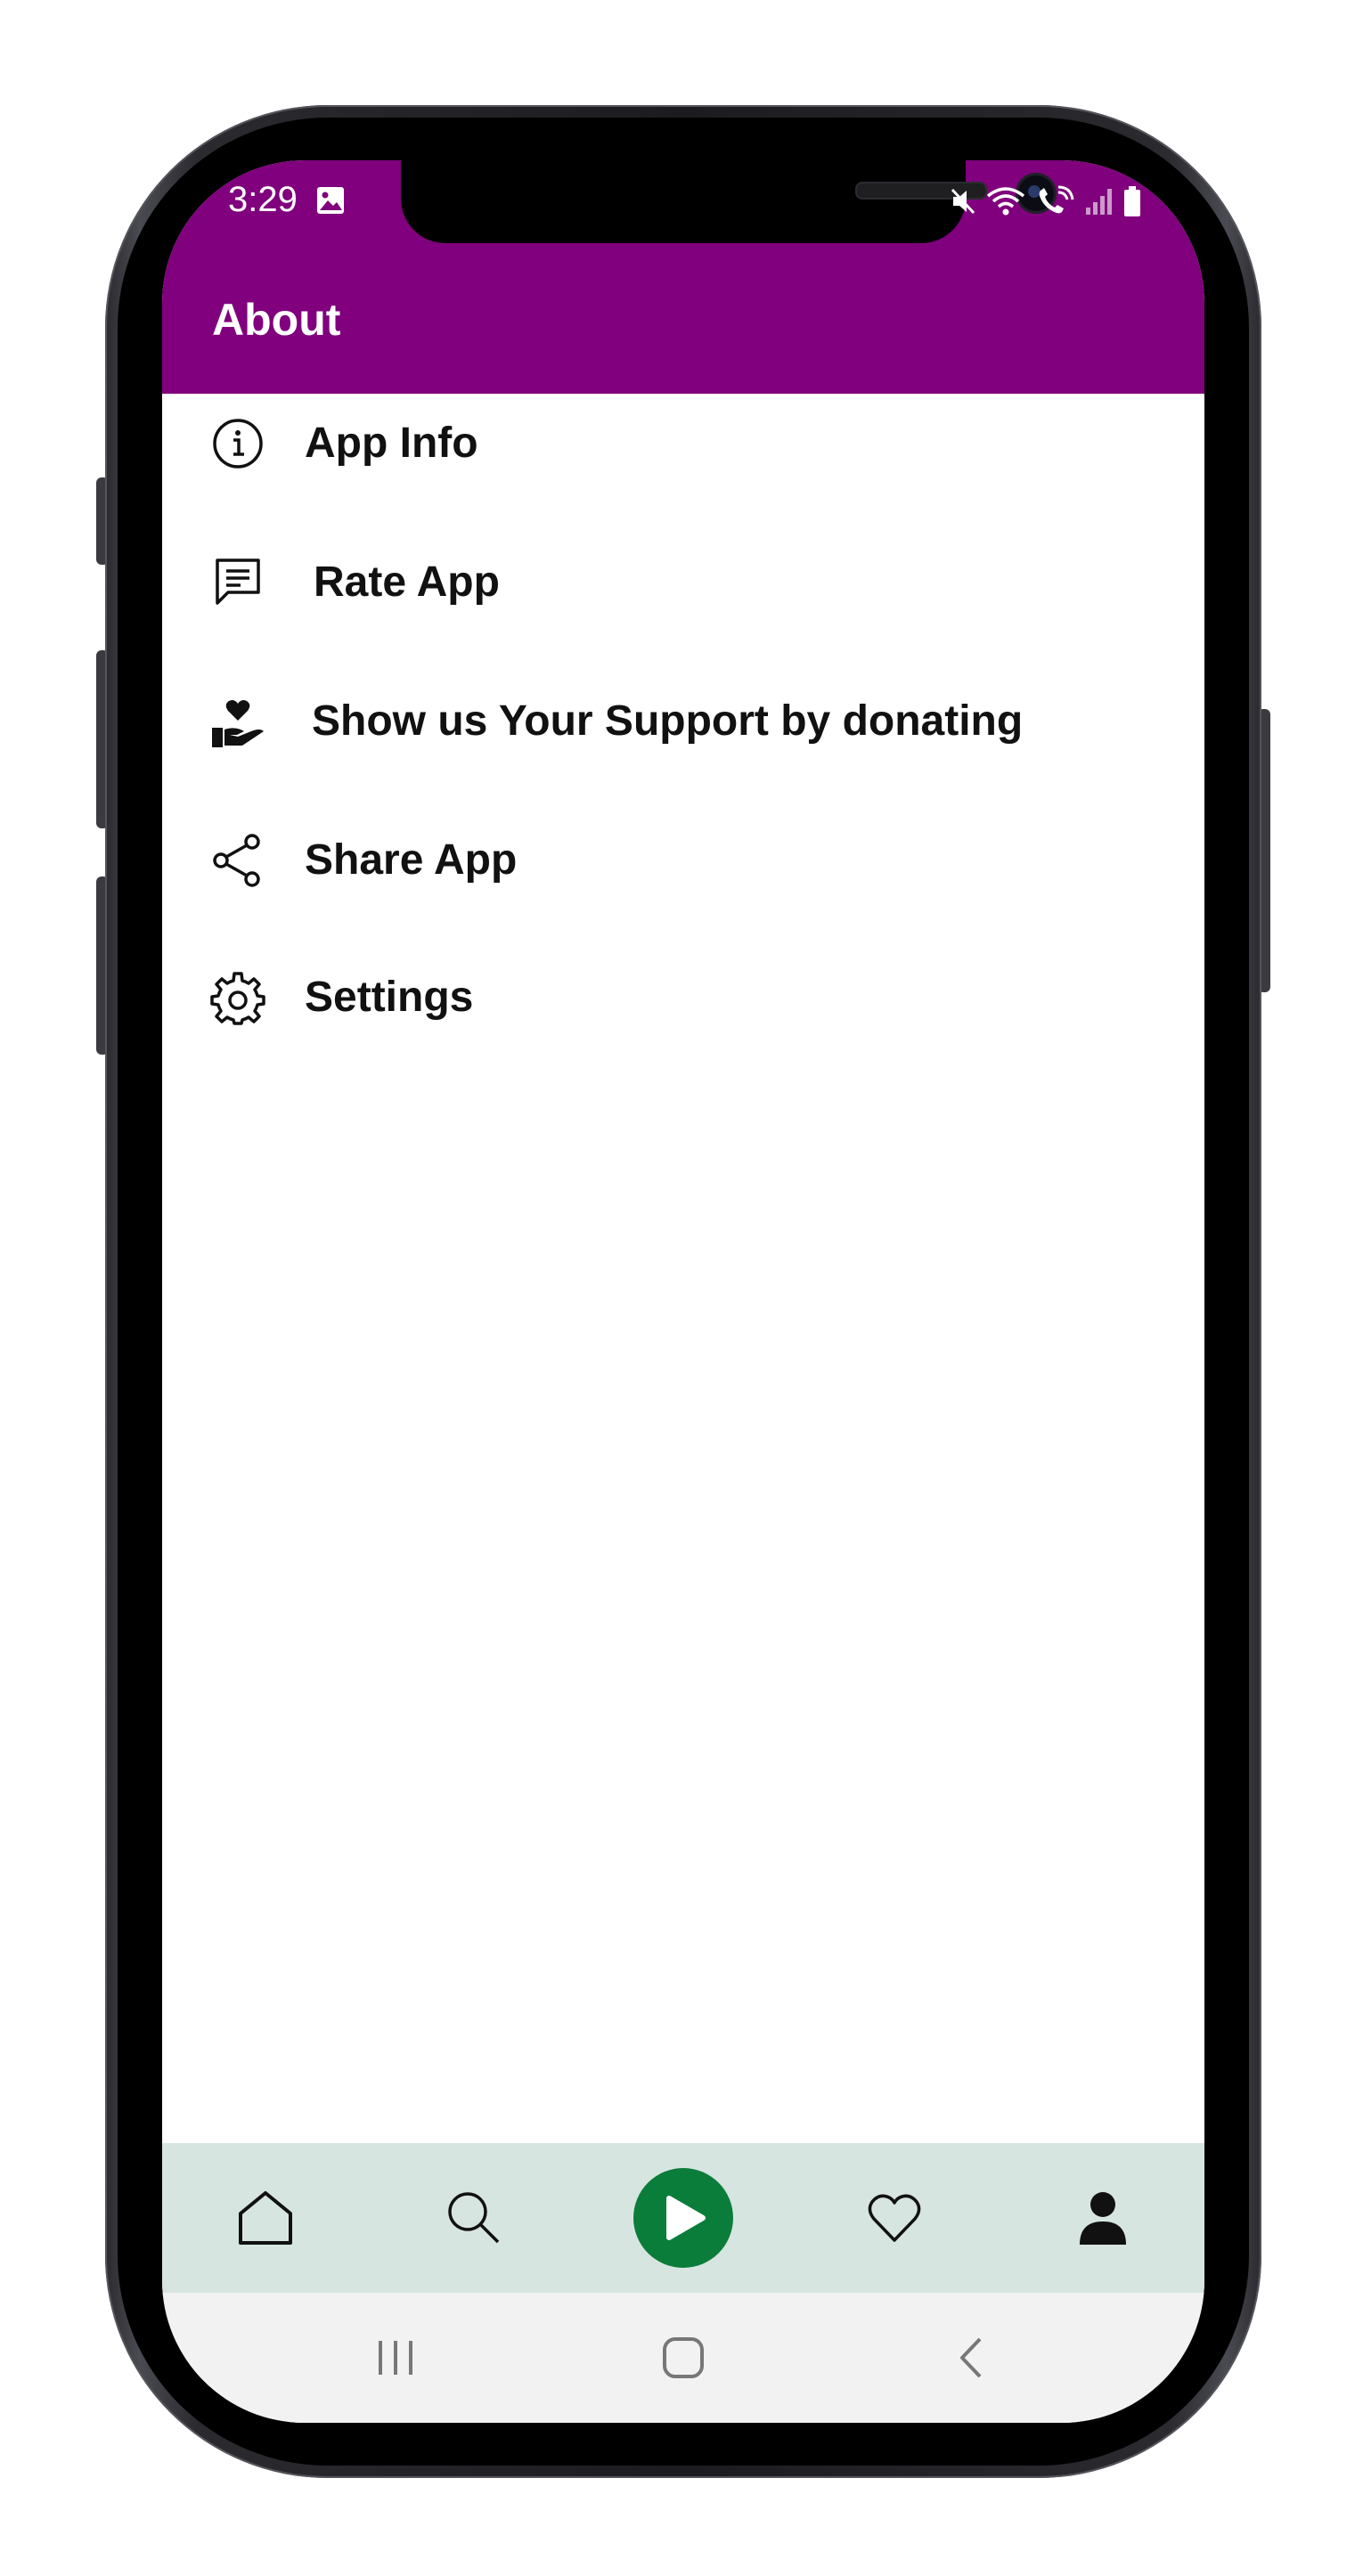 The width and height of the screenshot is (1363, 2576). I want to click on app-bar: 3:29 About, so click(683, 277).